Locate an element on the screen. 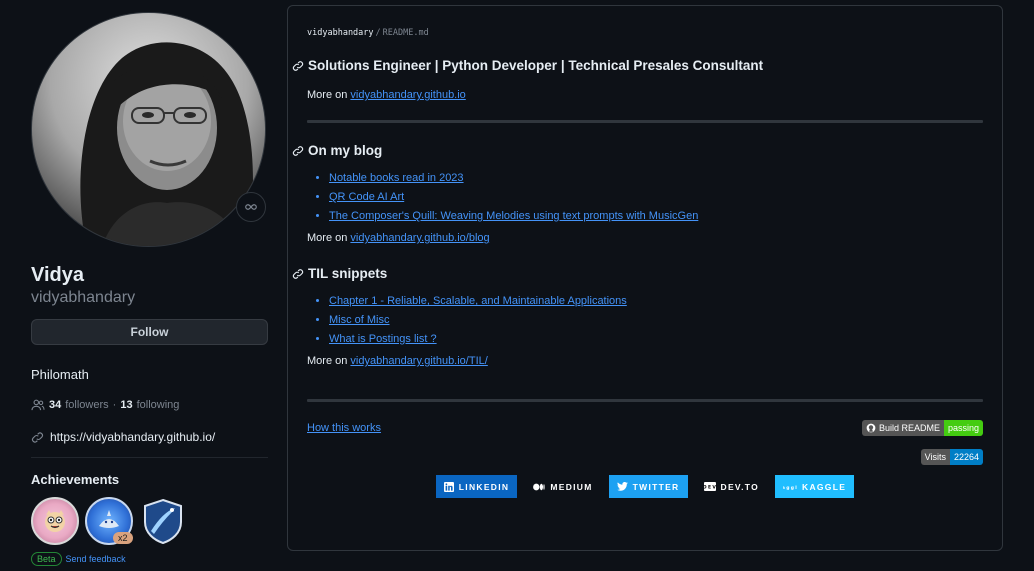 The width and height of the screenshot is (1034, 571). achievement-badge-arctic is located at coordinates (163, 521).